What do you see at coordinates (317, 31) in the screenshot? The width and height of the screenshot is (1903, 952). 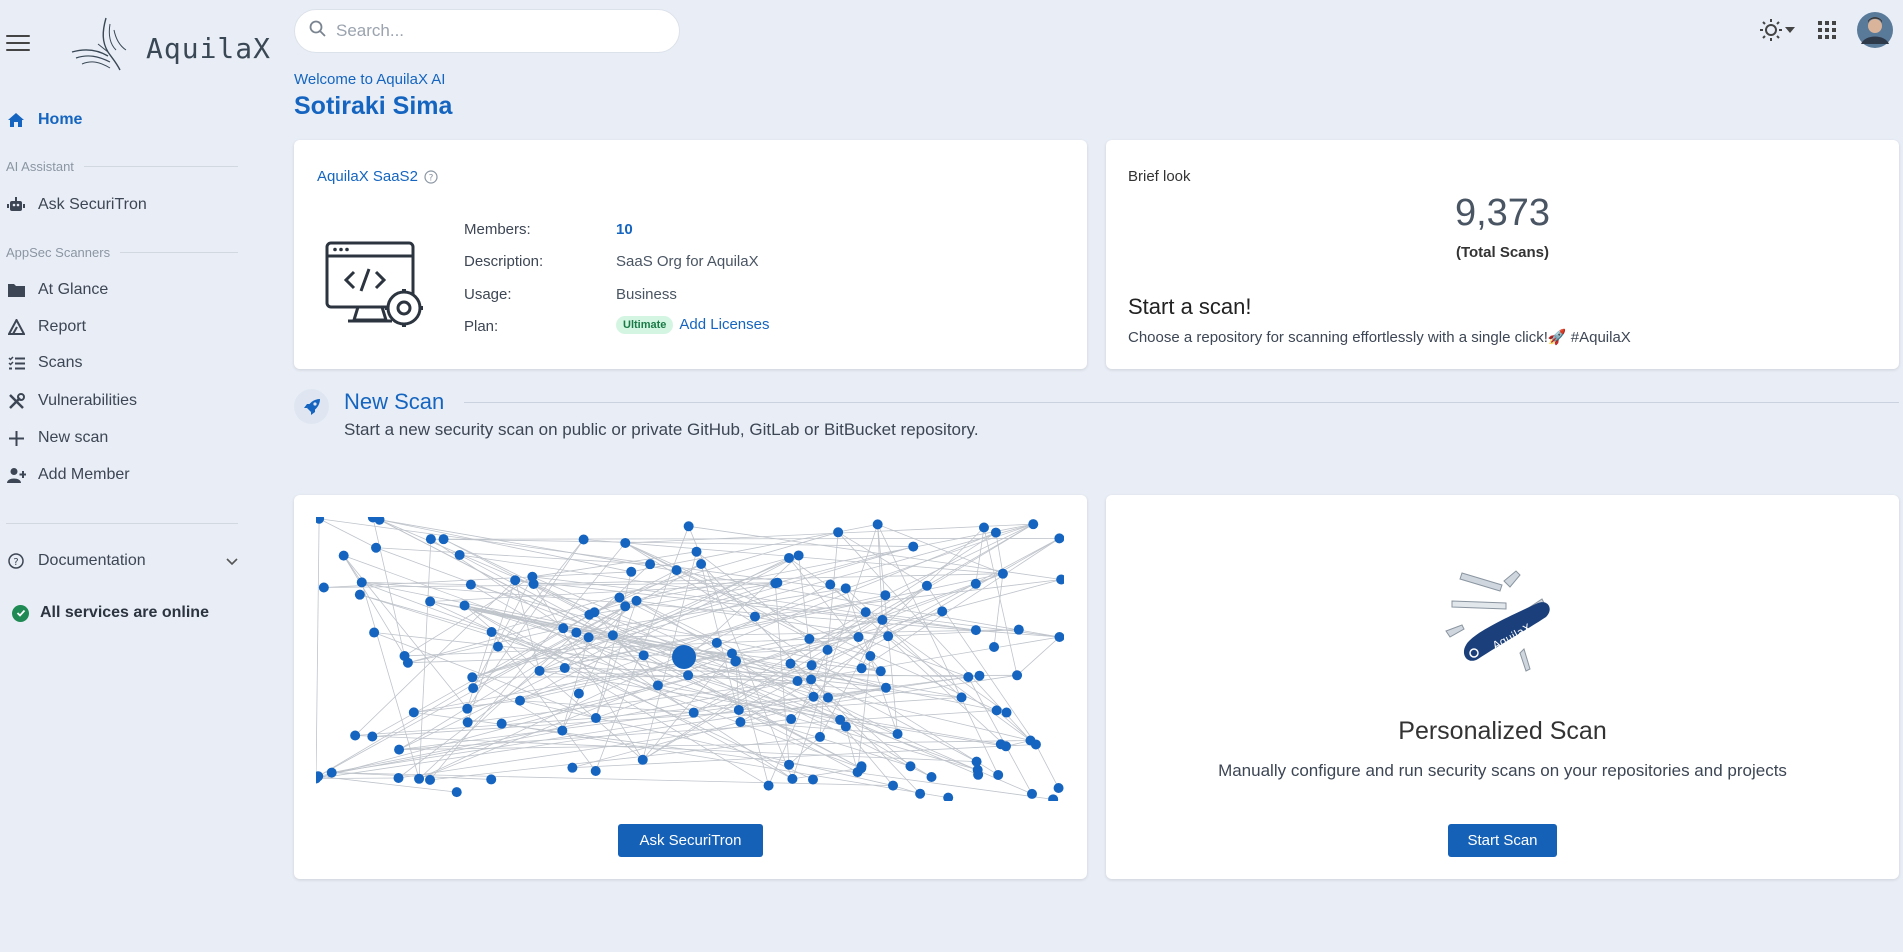 I see `search-icon` at bounding box center [317, 31].